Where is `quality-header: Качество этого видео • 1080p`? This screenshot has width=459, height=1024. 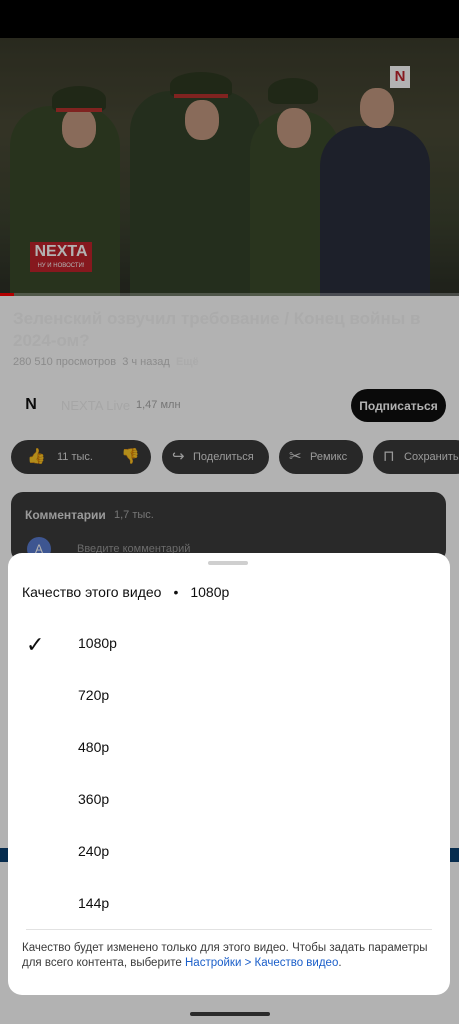 quality-header: Качество этого видео • 1080p is located at coordinates (125, 592).